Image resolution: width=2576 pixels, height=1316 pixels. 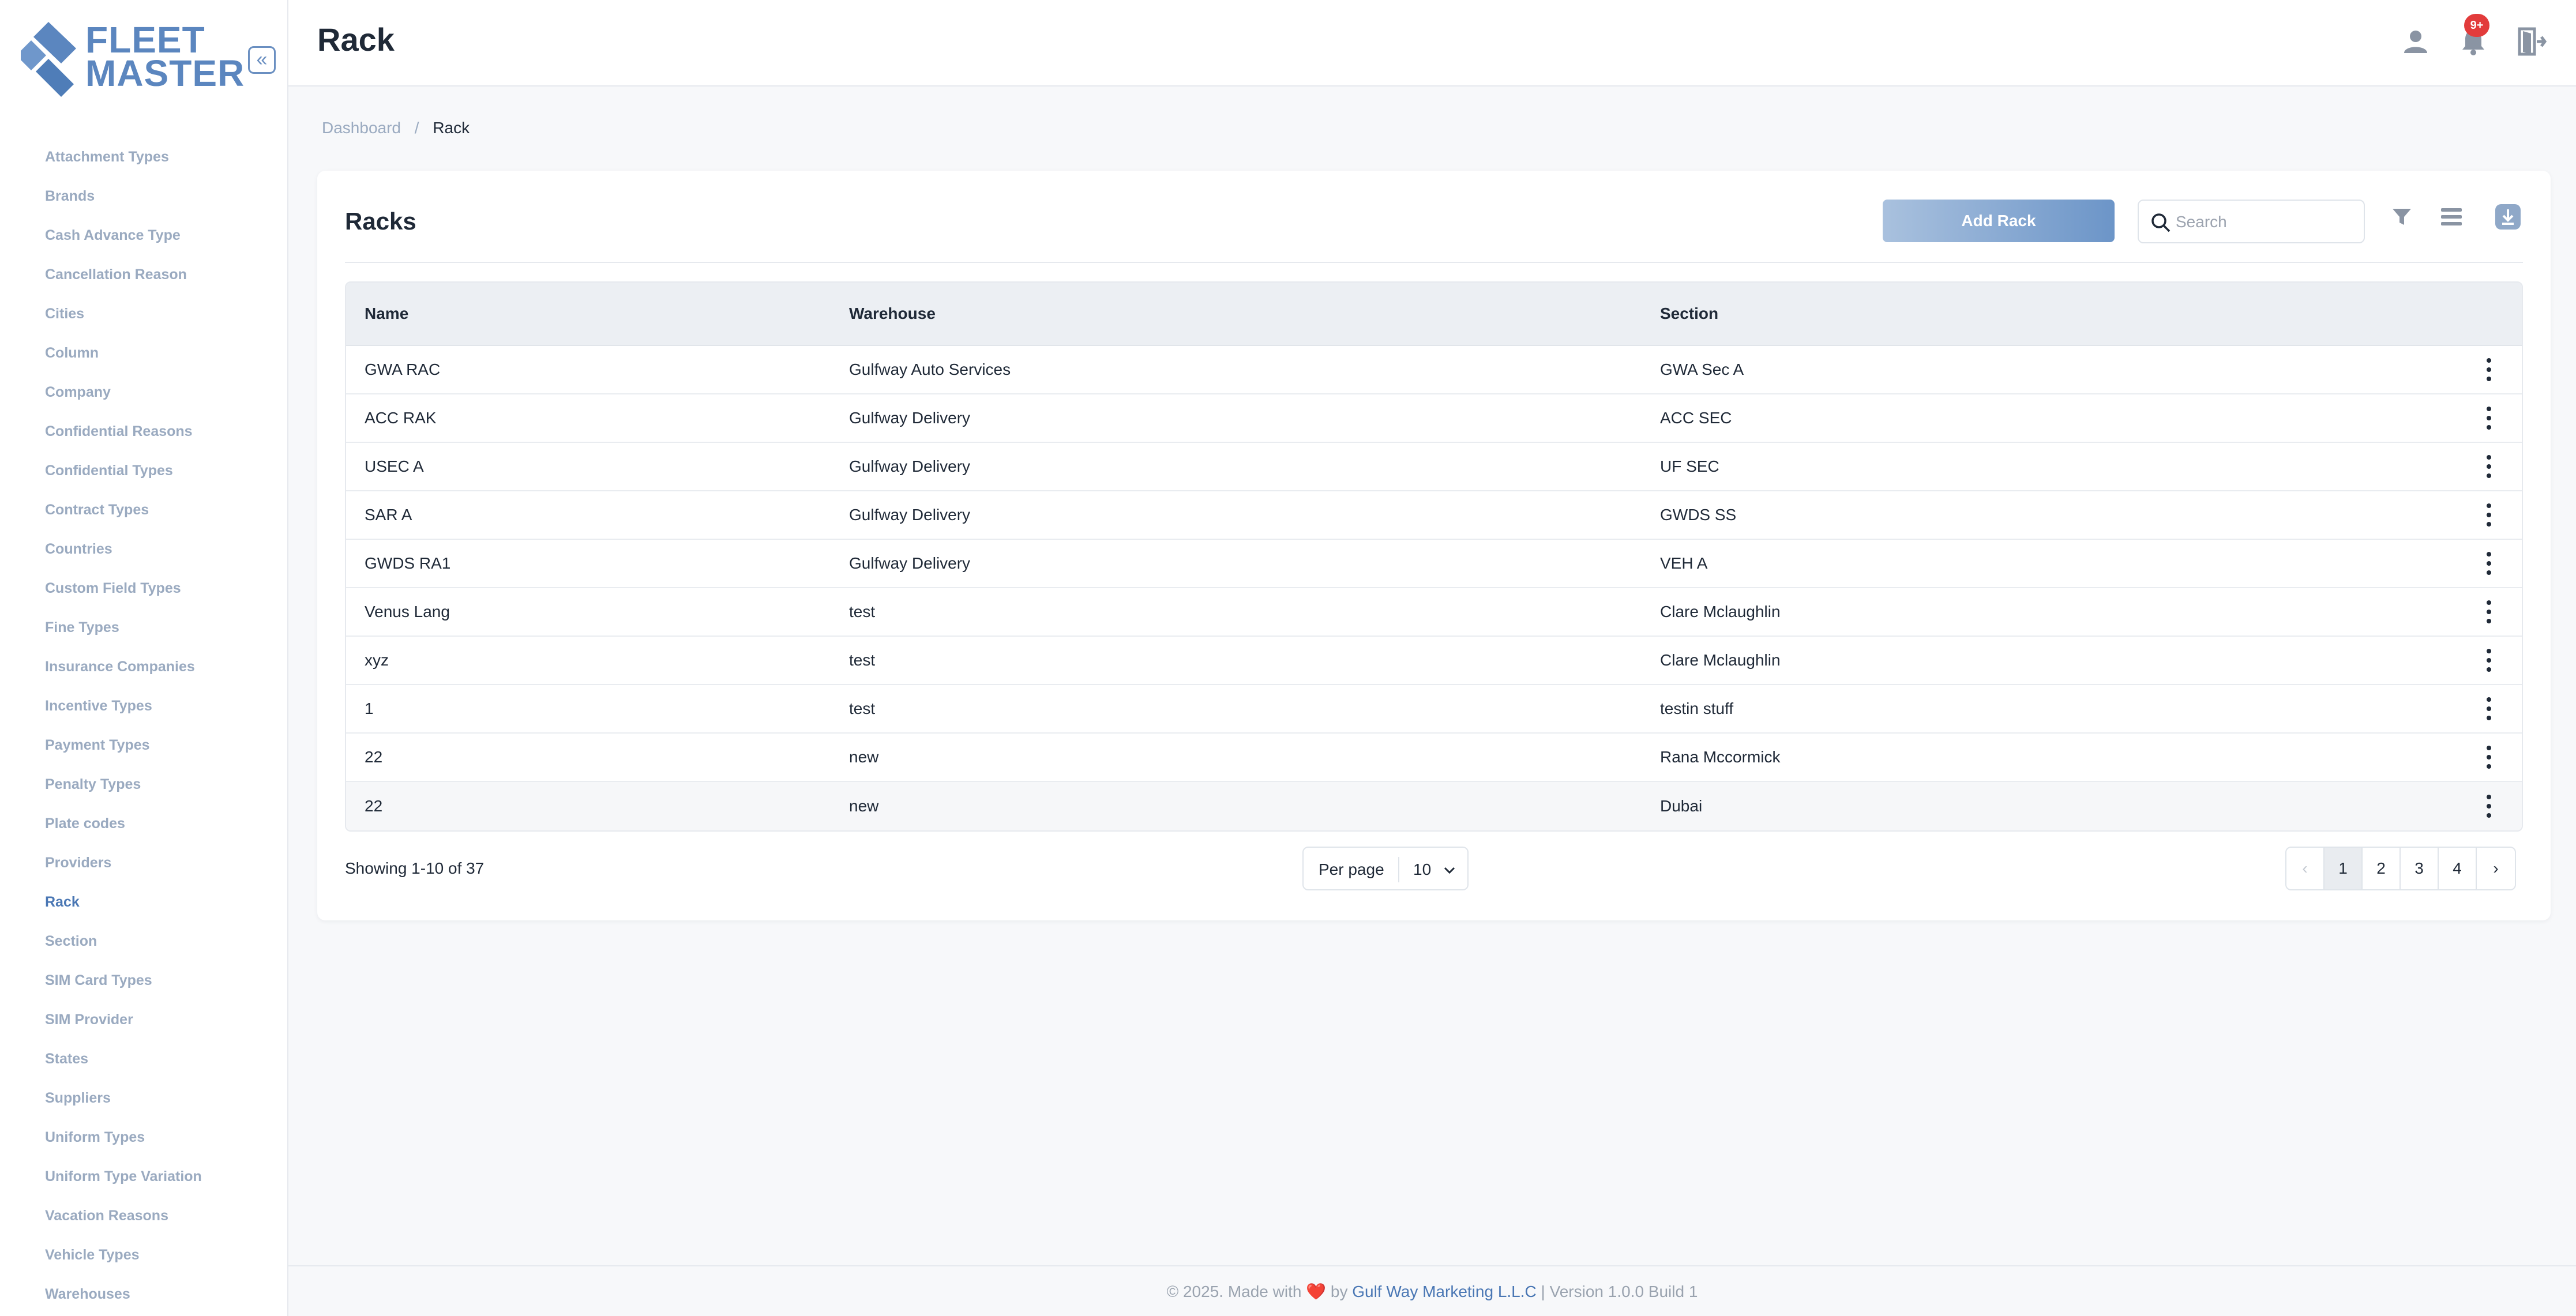 What do you see at coordinates (144, 980) in the screenshot?
I see `sidebar-item-sim-card-types: SIM Card Types` at bounding box center [144, 980].